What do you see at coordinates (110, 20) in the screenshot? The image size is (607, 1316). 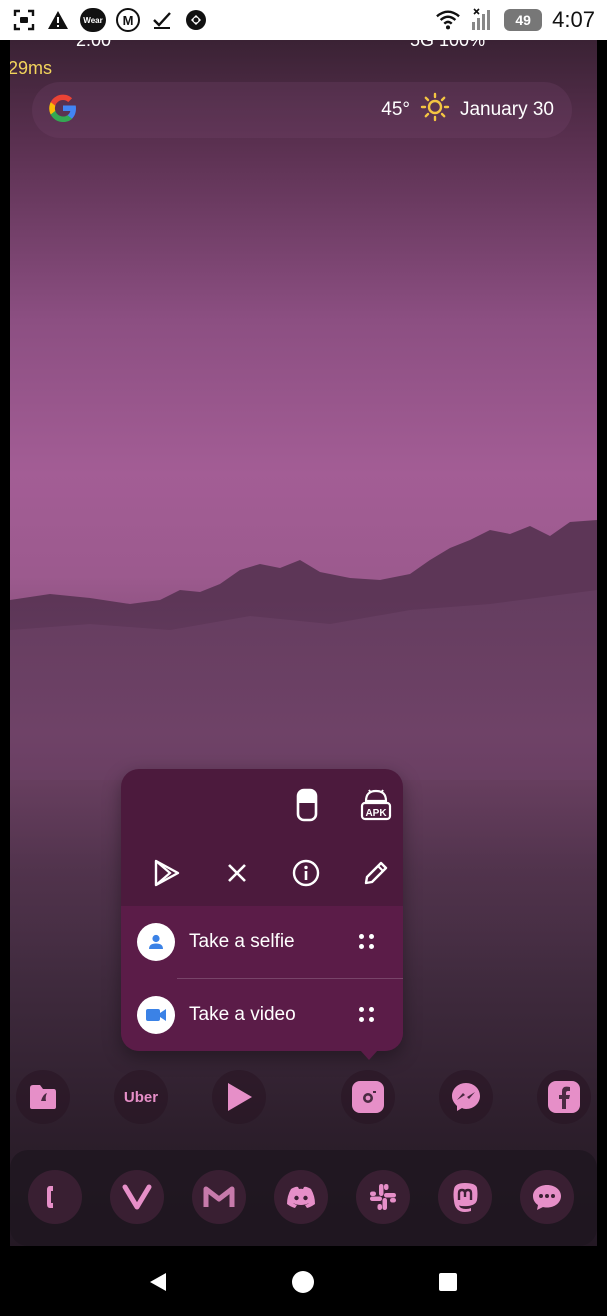 I see `host-status-left: Wear M` at bounding box center [110, 20].